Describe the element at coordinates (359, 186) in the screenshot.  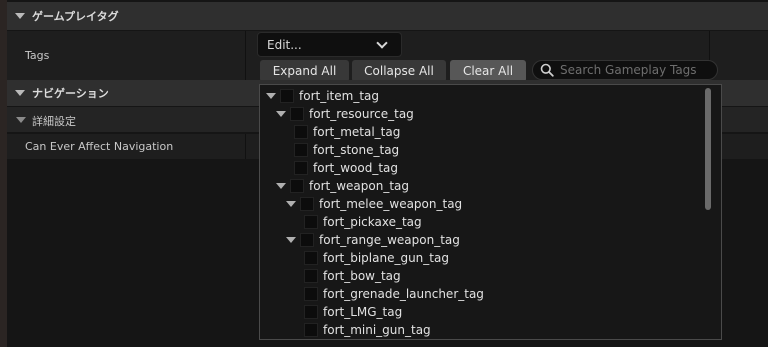
I see `tag-label: fort_weapon_tag` at that location.